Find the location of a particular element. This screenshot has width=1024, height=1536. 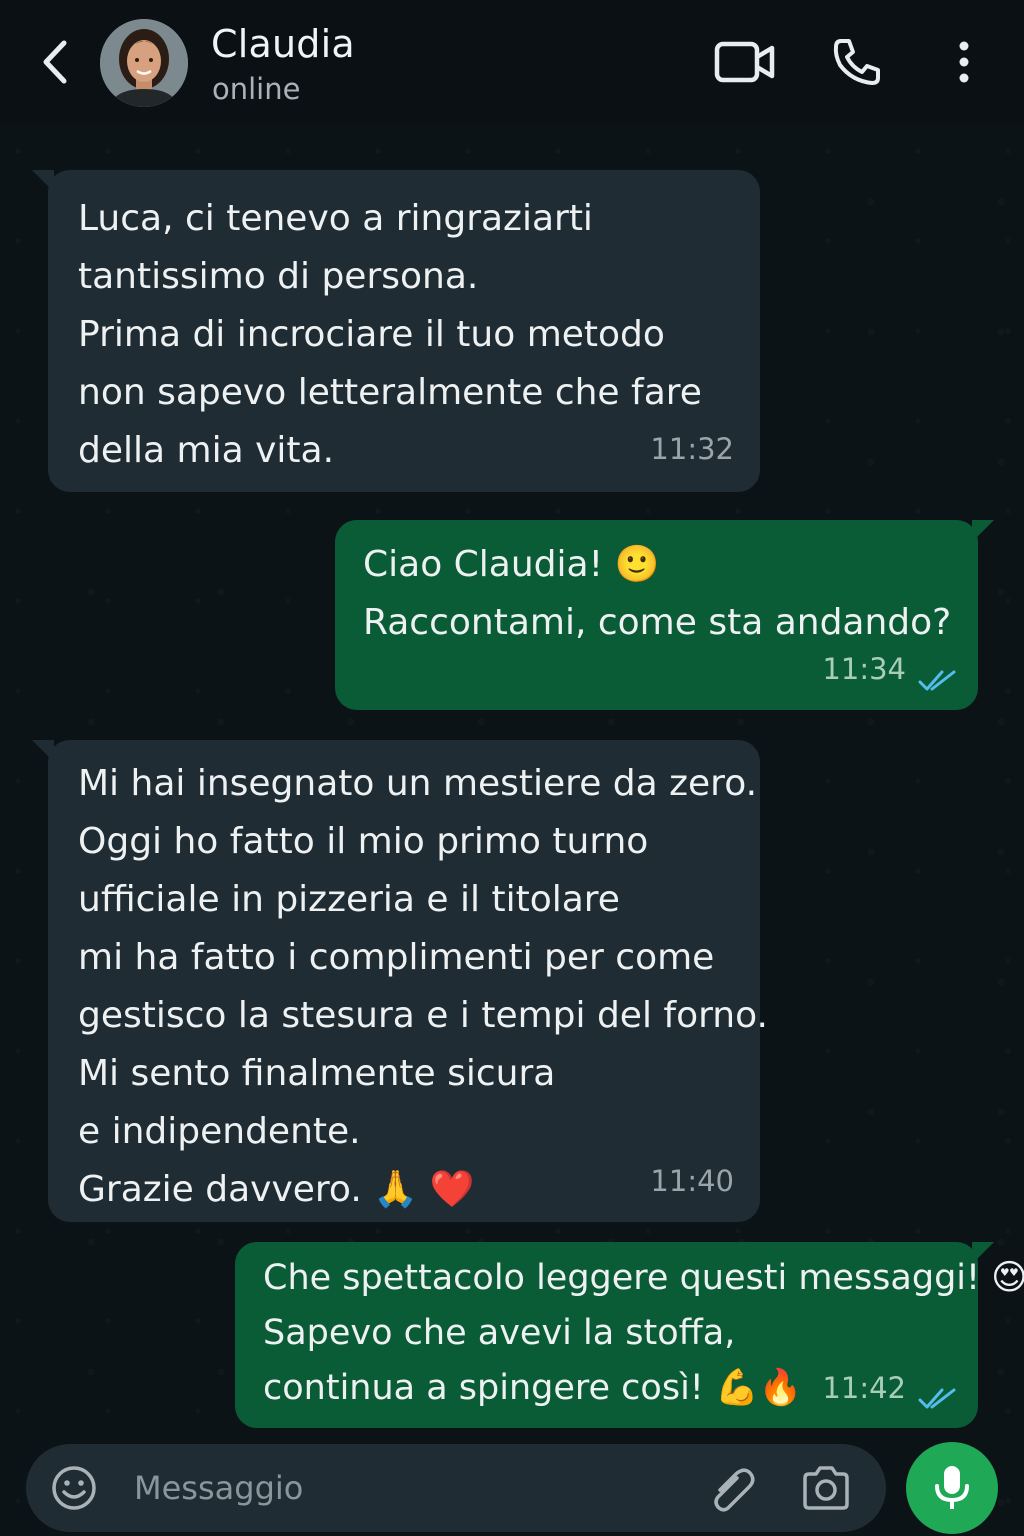

message-text: e indipendente. is located at coordinates (219, 1131).